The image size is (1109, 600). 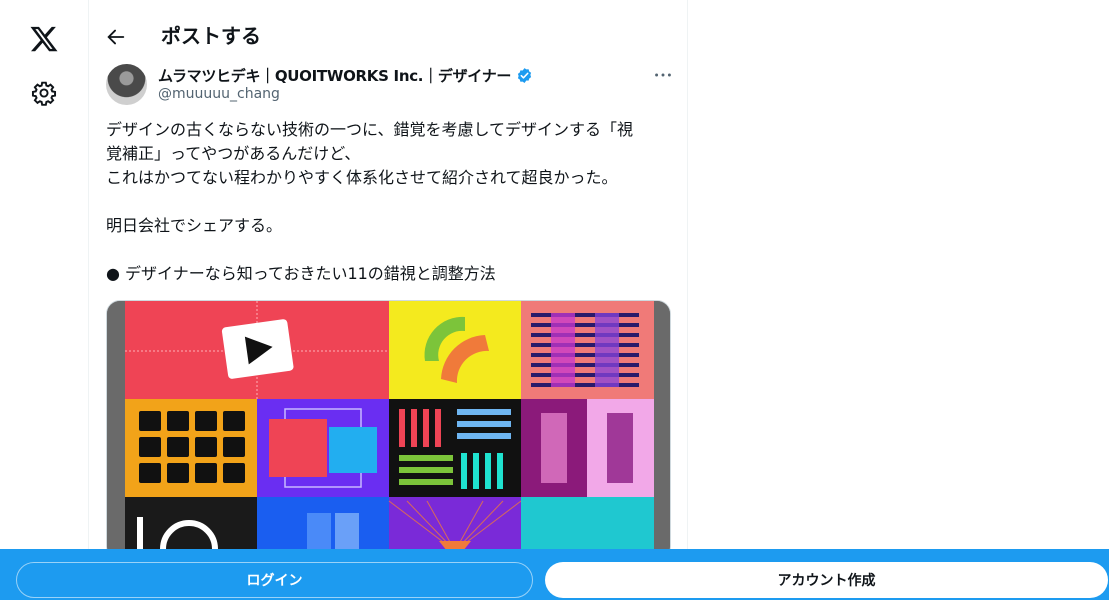 What do you see at coordinates (219, 94) in the screenshot?
I see `author-handle: @muuuuu_chang` at bounding box center [219, 94].